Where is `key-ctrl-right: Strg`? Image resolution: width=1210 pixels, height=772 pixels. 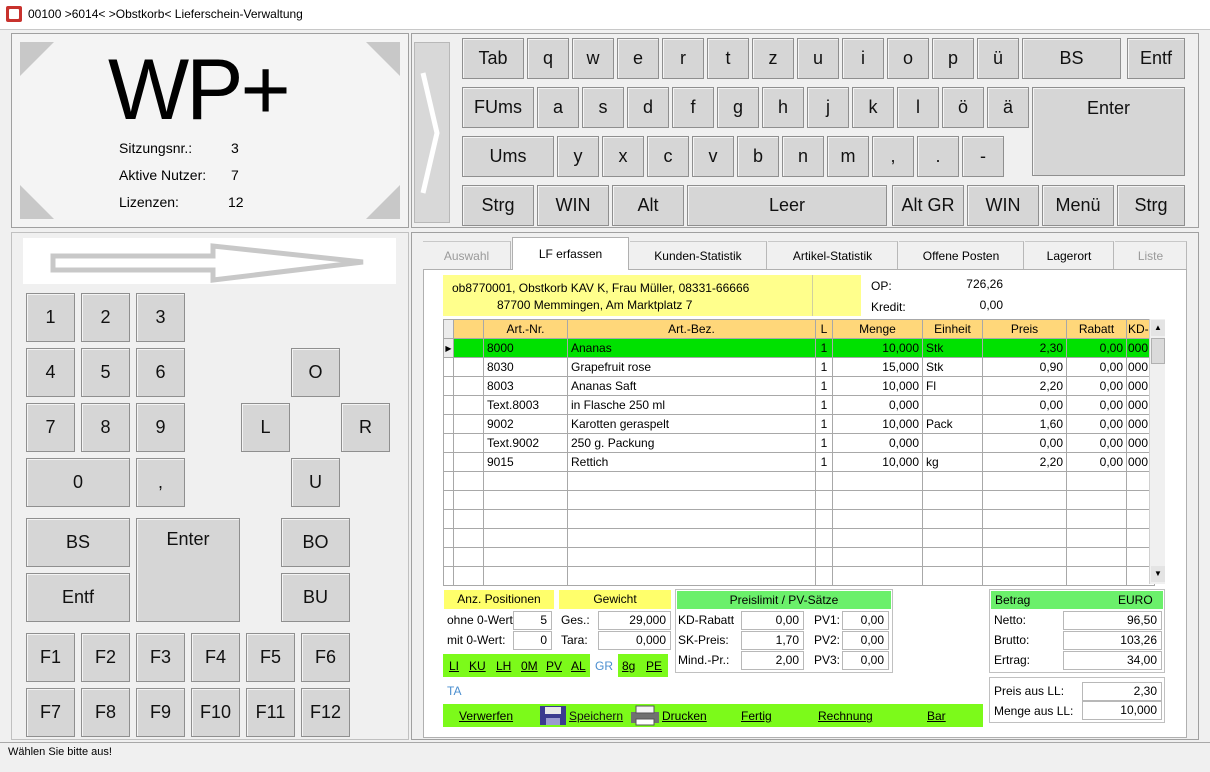
key-ctrl-right: Strg is located at coordinates (1151, 205).